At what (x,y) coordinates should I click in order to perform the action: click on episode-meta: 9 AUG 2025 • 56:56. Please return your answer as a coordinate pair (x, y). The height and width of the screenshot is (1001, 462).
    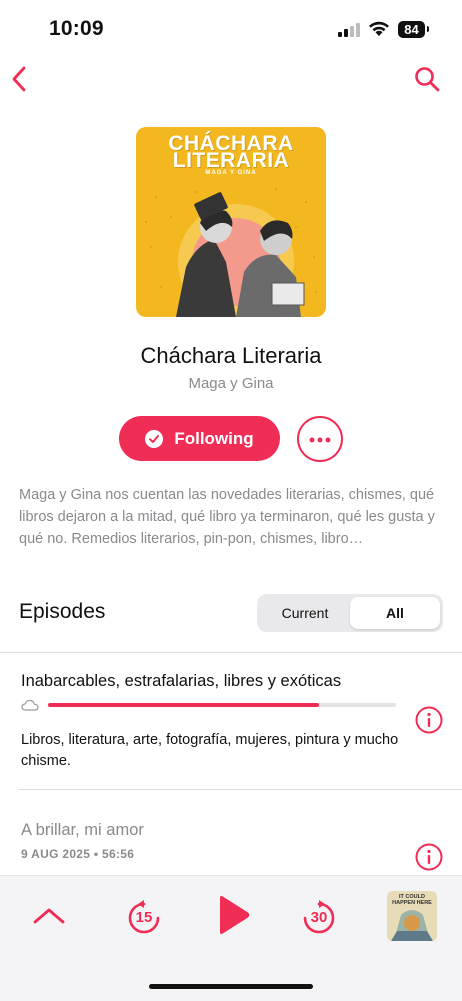
    Looking at the image, I should click on (78, 854).